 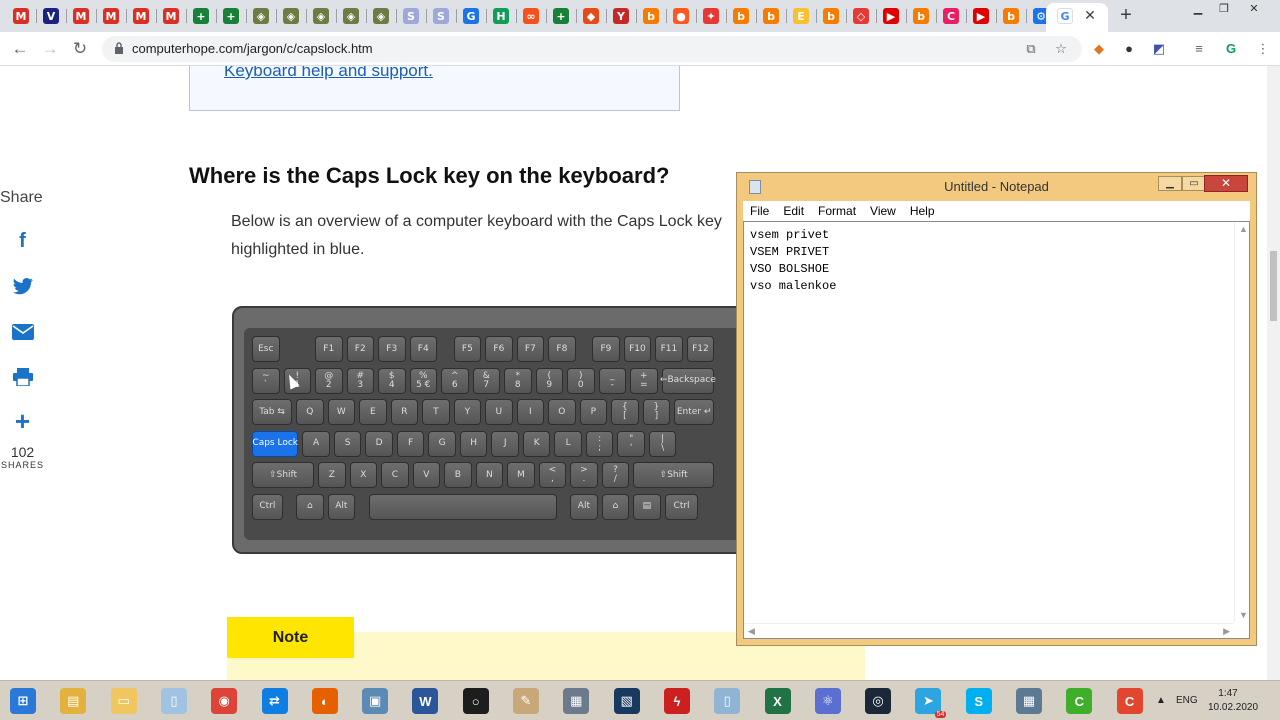 What do you see at coordinates (1226, 631) in the screenshot?
I see `scroll-right-icon: ▶` at bounding box center [1226, 631].